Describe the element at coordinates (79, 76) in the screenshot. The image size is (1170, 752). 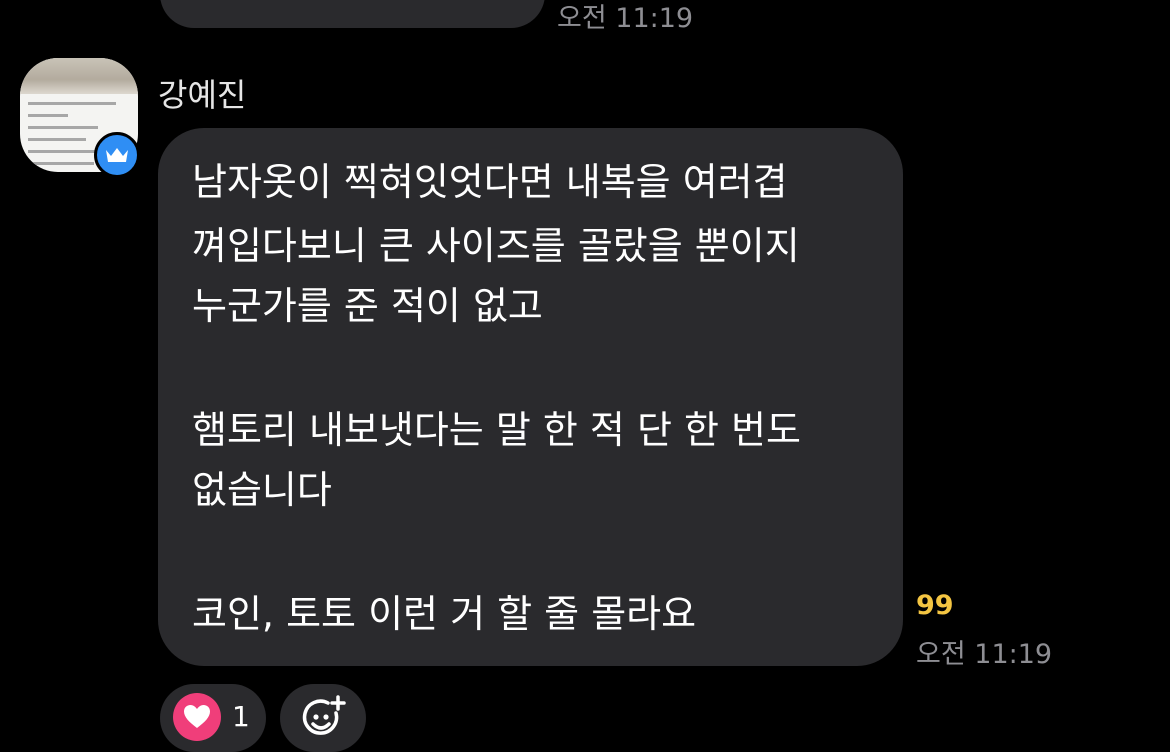
I see `avatar-photo` at that location.